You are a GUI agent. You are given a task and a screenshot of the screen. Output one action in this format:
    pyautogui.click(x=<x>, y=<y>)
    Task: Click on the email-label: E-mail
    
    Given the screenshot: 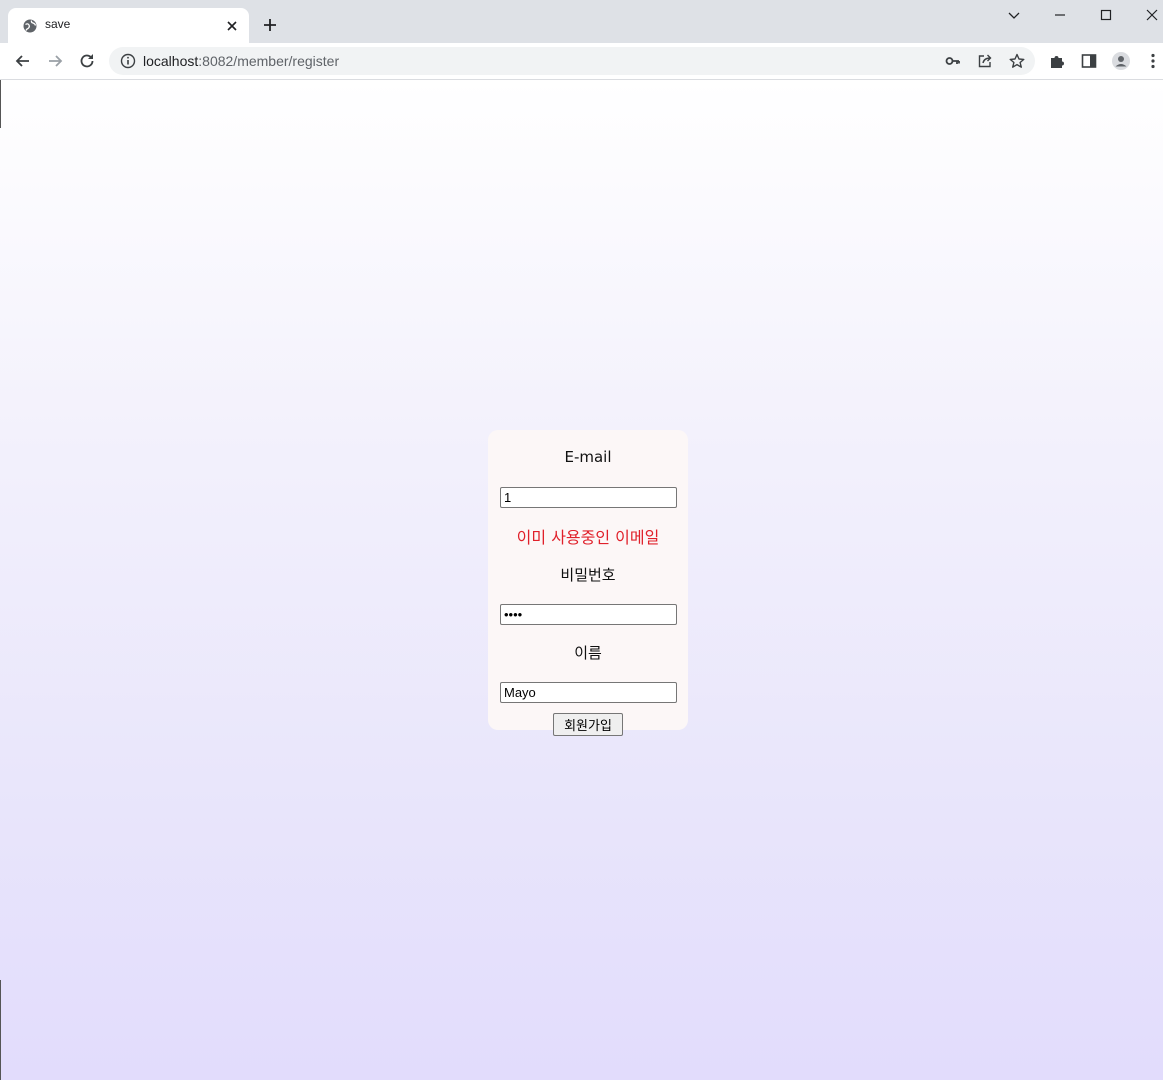 What is the action you would take?
    pyautogui.click(x=588, y=457)
    